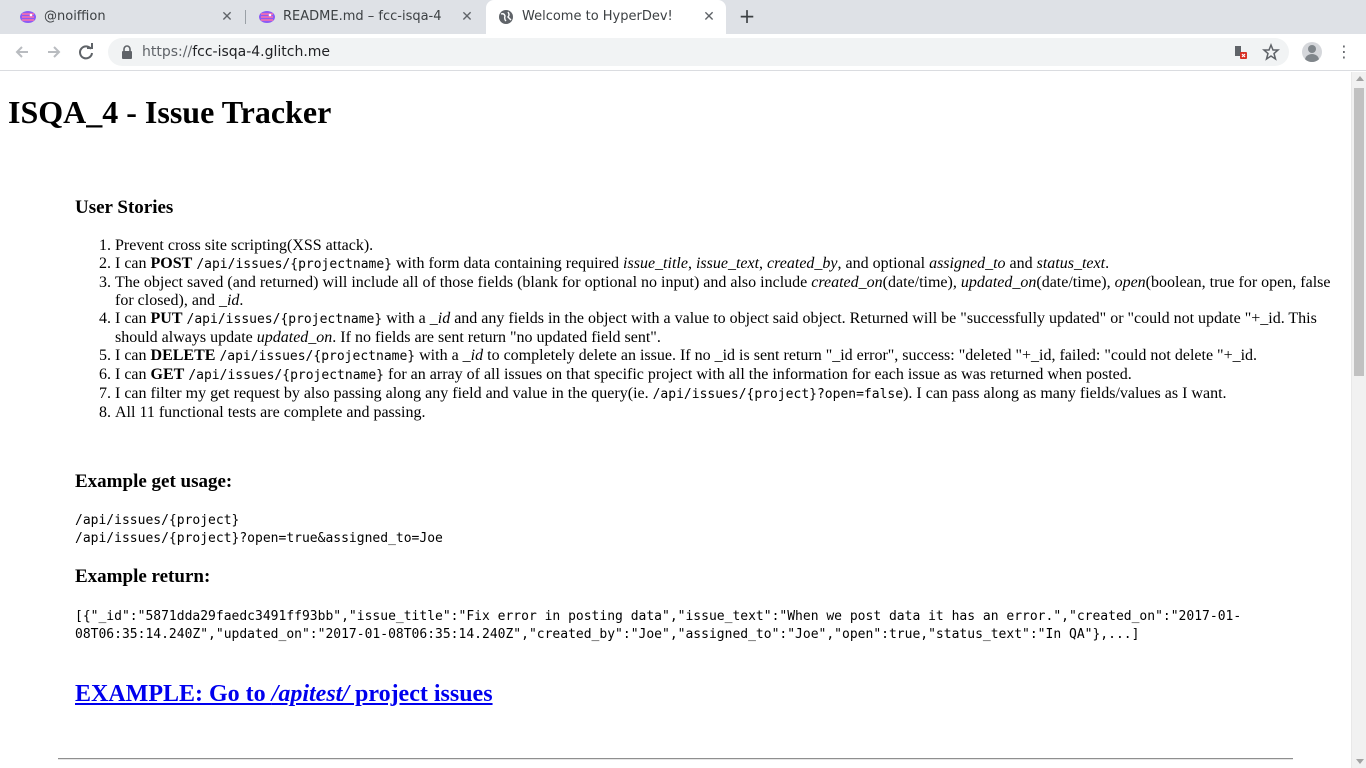 This screenshot has height=768, width=1366. I want to click on scroll-down-arrow-icon, so click(1360, 761).